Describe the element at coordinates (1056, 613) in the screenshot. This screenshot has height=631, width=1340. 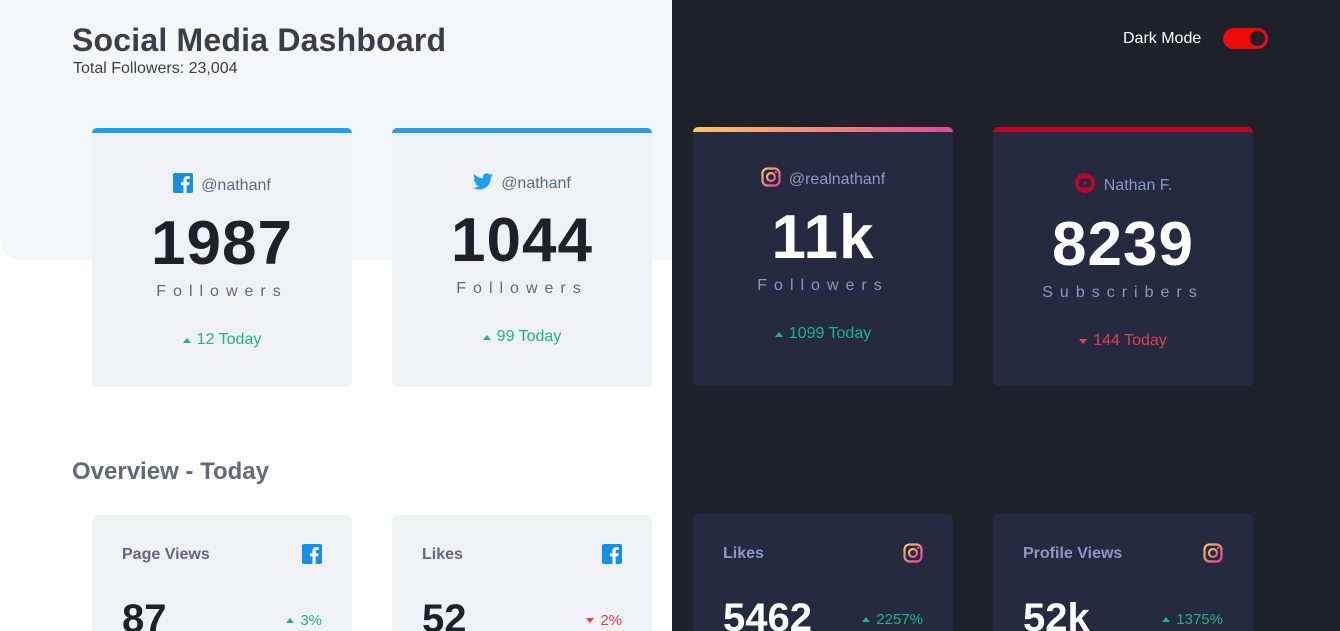
I see `overview-value: 52k` at that location.